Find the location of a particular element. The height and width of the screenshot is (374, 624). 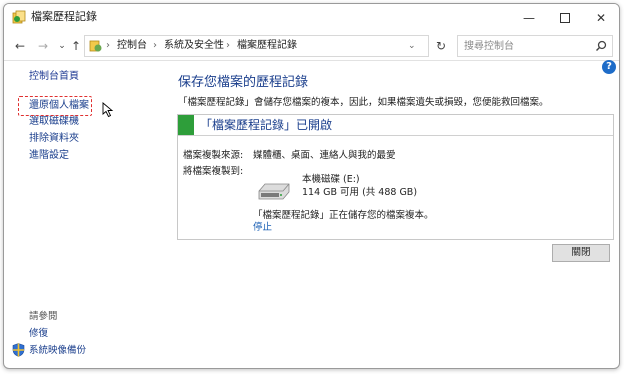

copy-from-label: 檔案複製來源: is located at coordinates (213, 155).